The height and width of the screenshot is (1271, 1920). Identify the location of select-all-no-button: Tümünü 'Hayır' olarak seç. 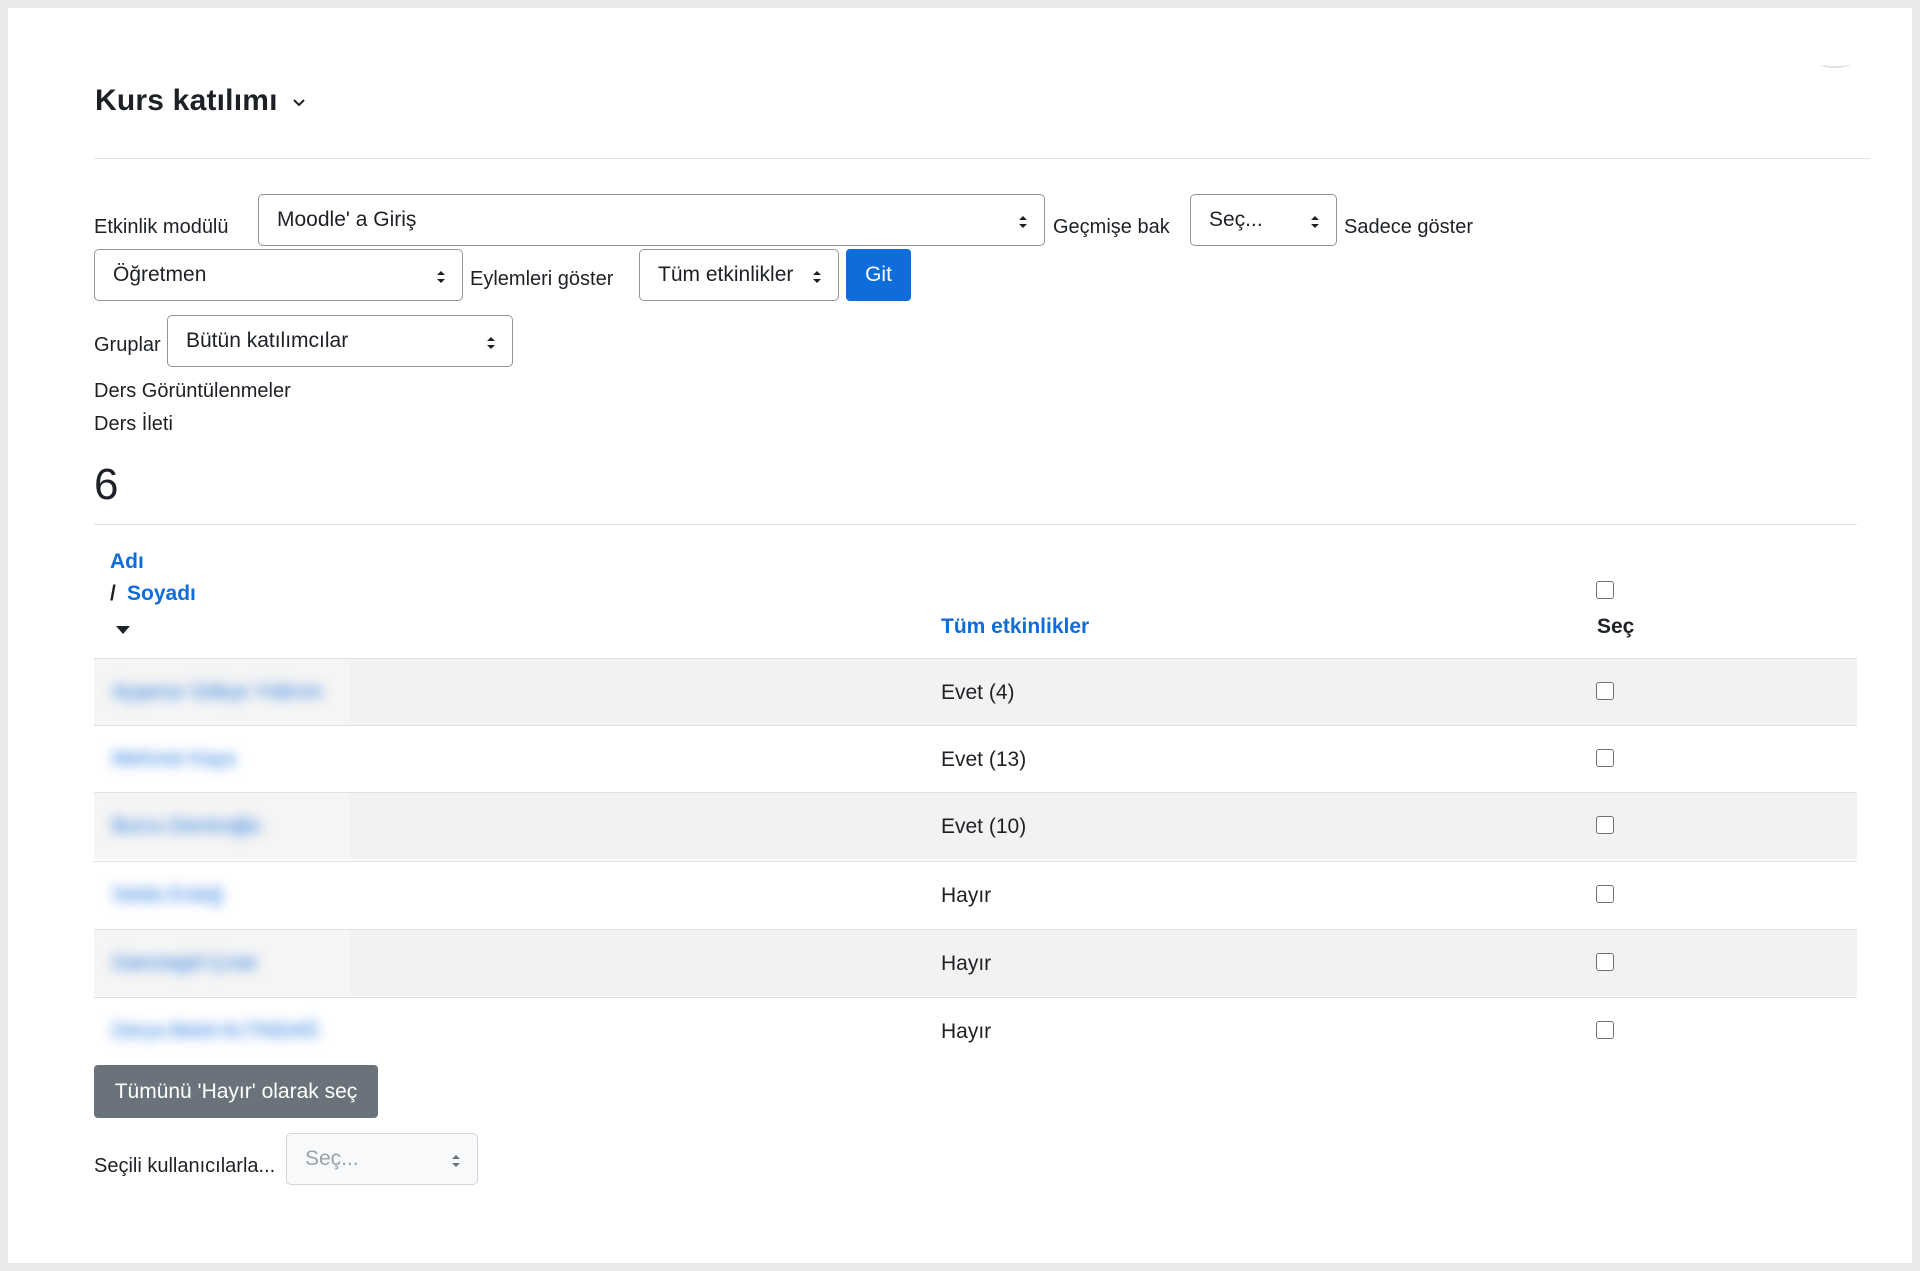
(236, 1091).